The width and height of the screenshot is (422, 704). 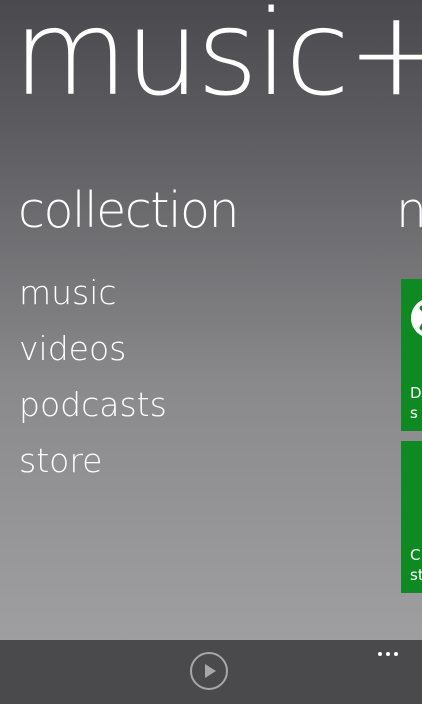 I want to click on featured-tile-2-line-1: C, so click(x=415, y=555).